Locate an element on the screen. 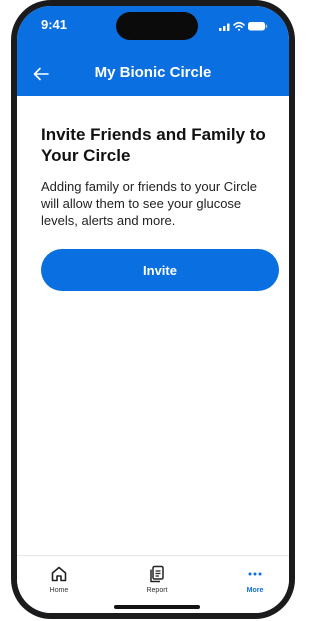 Image resolution: width=320 pixels, height=621 pixels. battery-icon is located at coordinates (258, 26).